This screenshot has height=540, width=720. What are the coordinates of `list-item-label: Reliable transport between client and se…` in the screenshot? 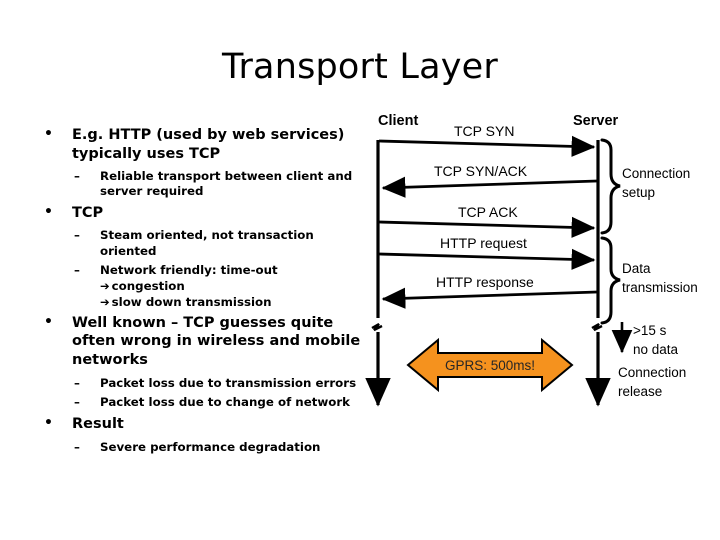 It's located at (226, 184).